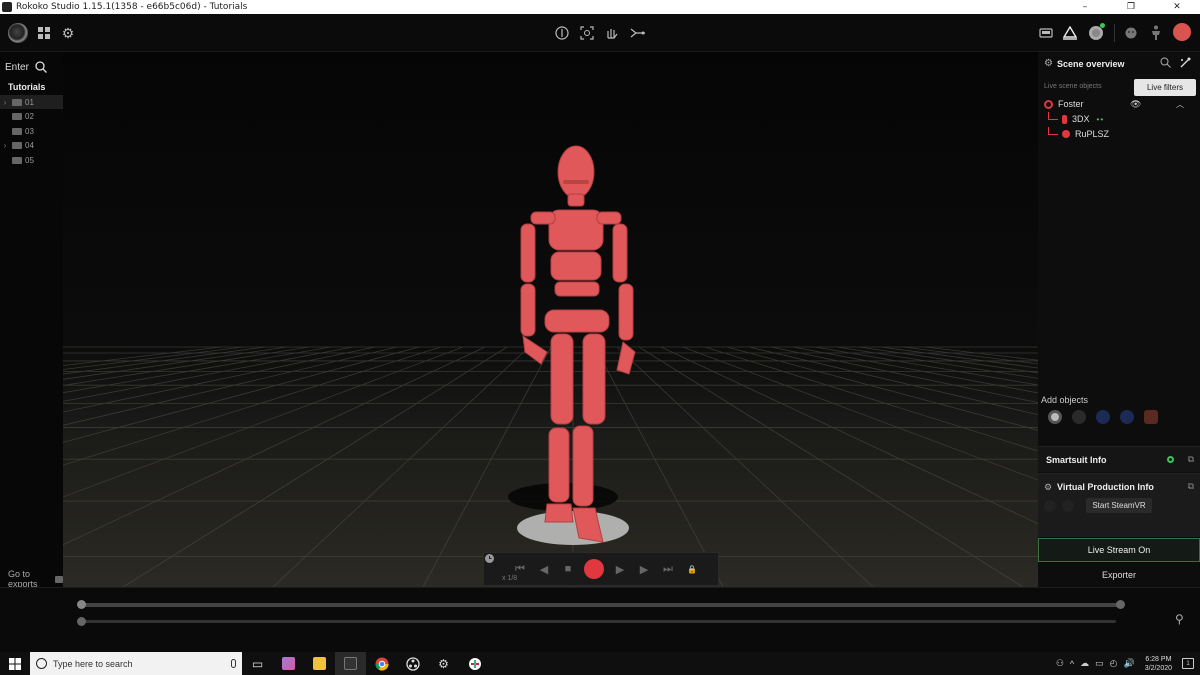 Image resolution: width=1200 pixels, height=675 pixels. Describe the element at coordinates (568, 569) in the screenshot. I see `stop-icon: ■` at that location.